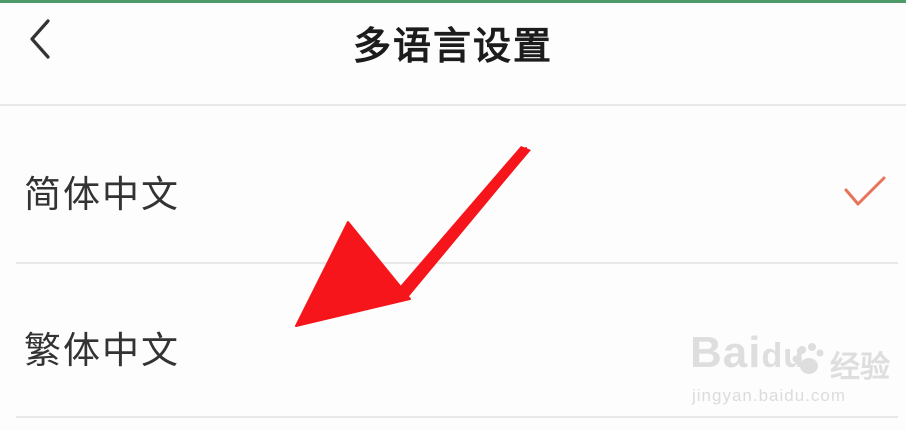 The height and width of the screenshot is (430, 906). Describe the element at coordinates (865, 191) in the screenshot. I see `checkmark-icon` at that location.